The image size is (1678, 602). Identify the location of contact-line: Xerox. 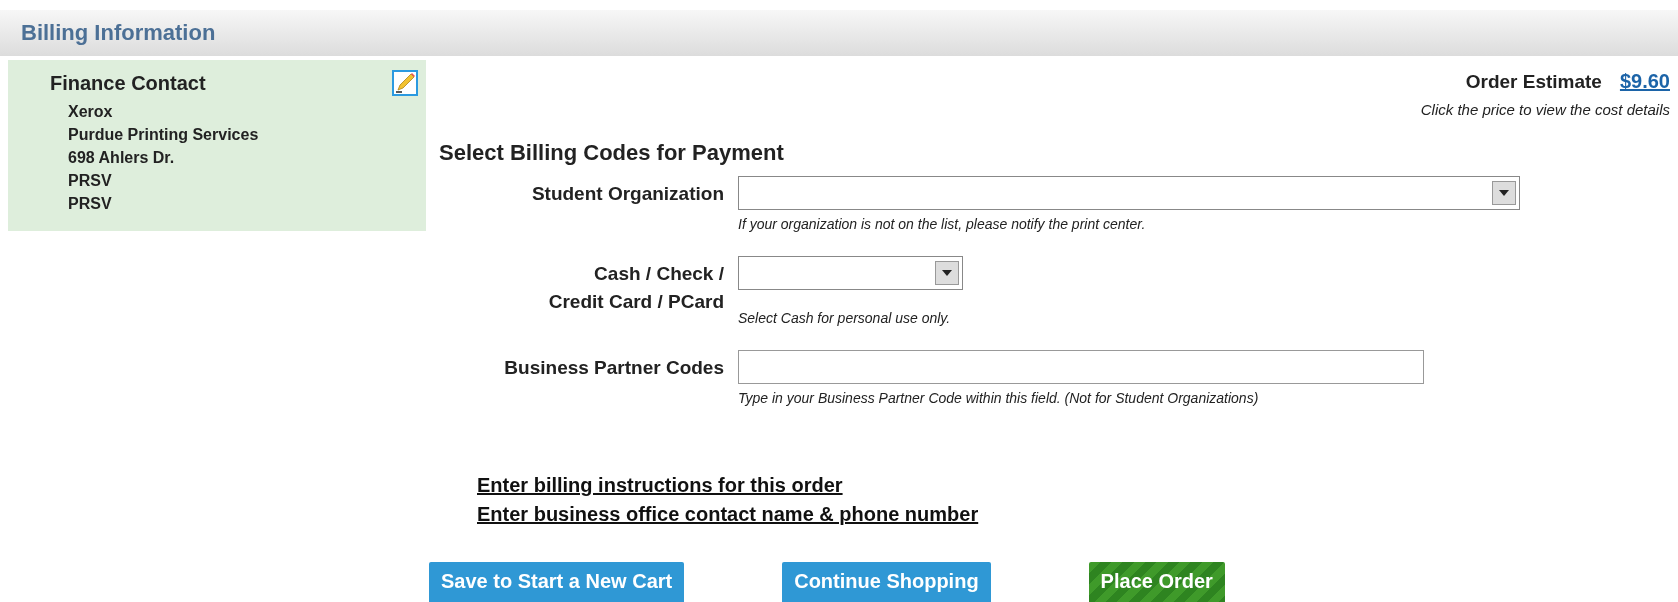
(90, 112).